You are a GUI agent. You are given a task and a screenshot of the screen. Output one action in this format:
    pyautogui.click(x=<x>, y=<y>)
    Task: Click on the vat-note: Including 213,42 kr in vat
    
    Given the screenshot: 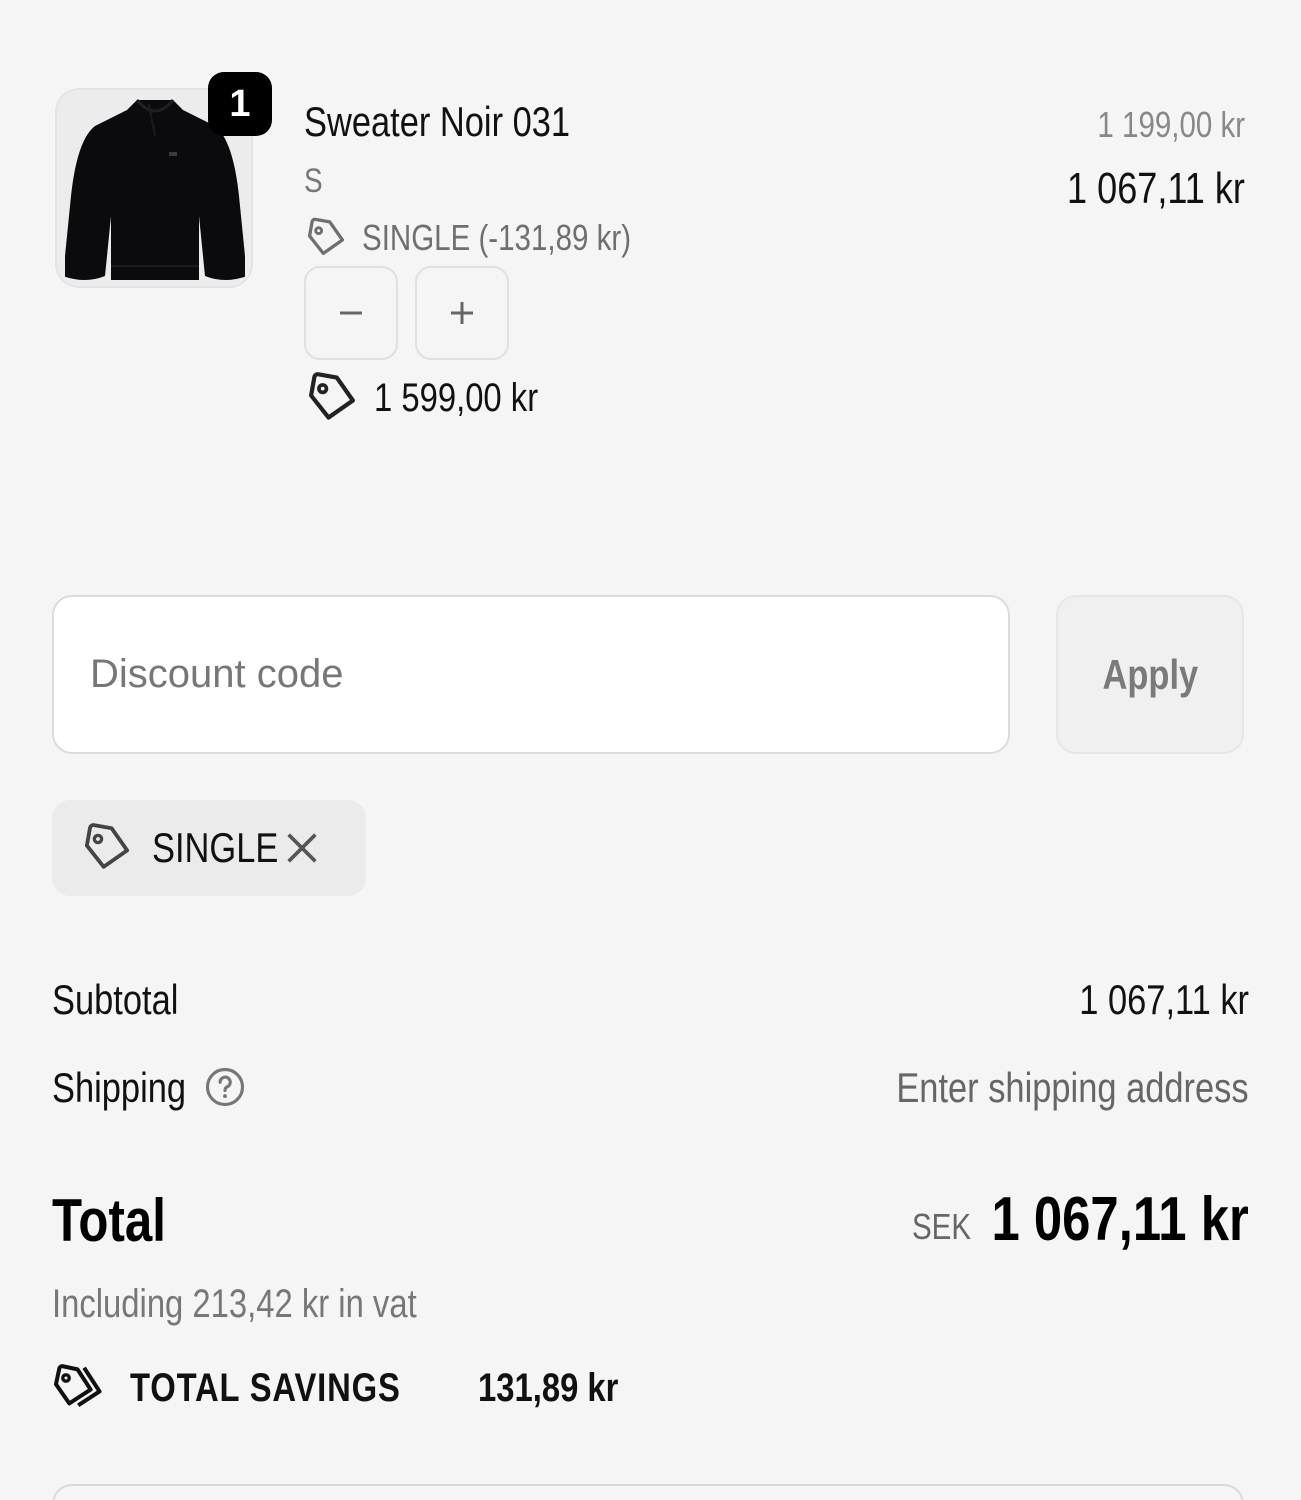 What is the action you would take?
    pyautogui.click(x=234, y=1304)
    